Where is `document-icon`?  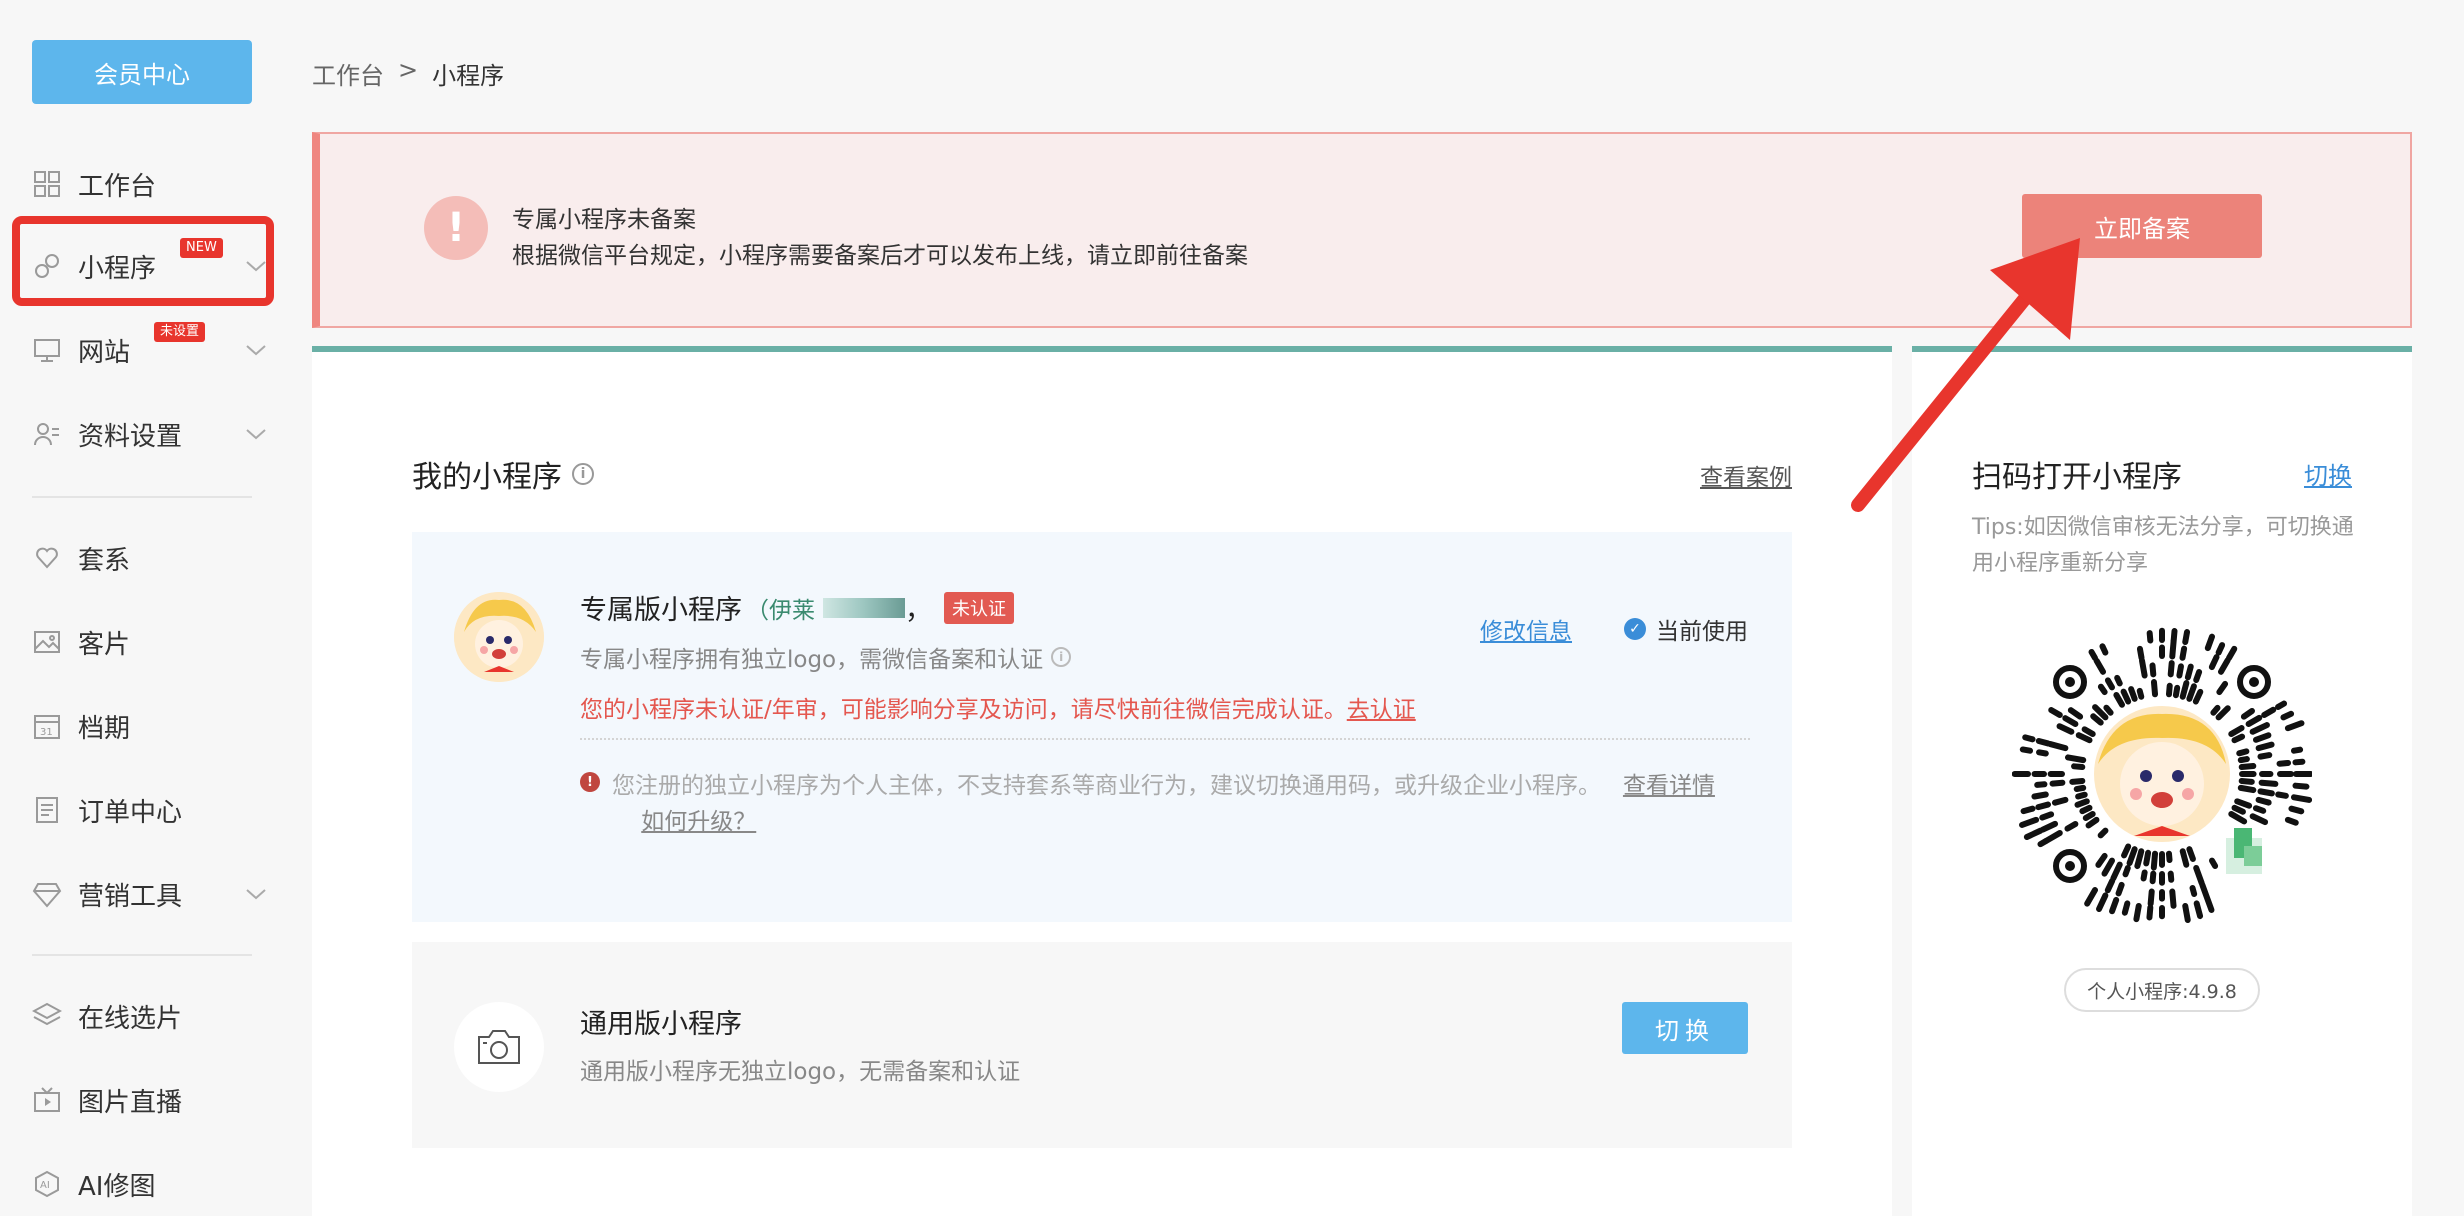 document-icon is located at coordinates (47, 810).